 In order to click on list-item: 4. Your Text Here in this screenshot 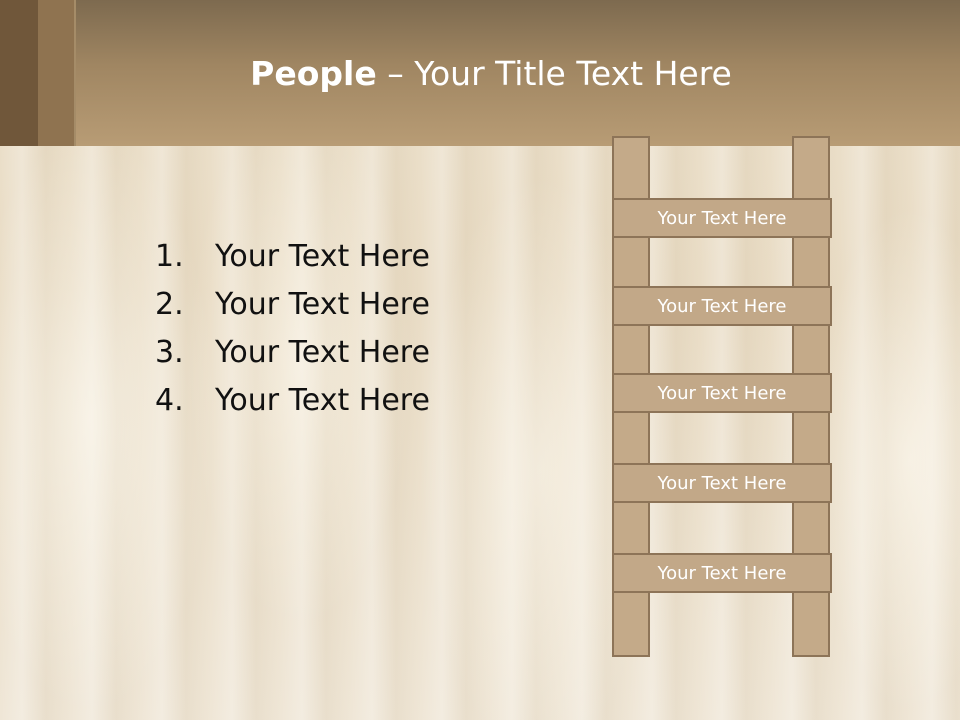, I will do `click(292, 400)`.